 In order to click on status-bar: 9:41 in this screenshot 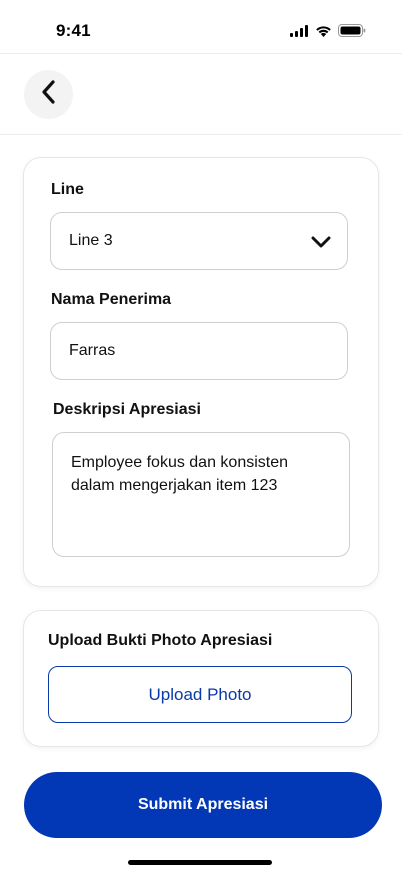, I will do `click(201, 27)`.